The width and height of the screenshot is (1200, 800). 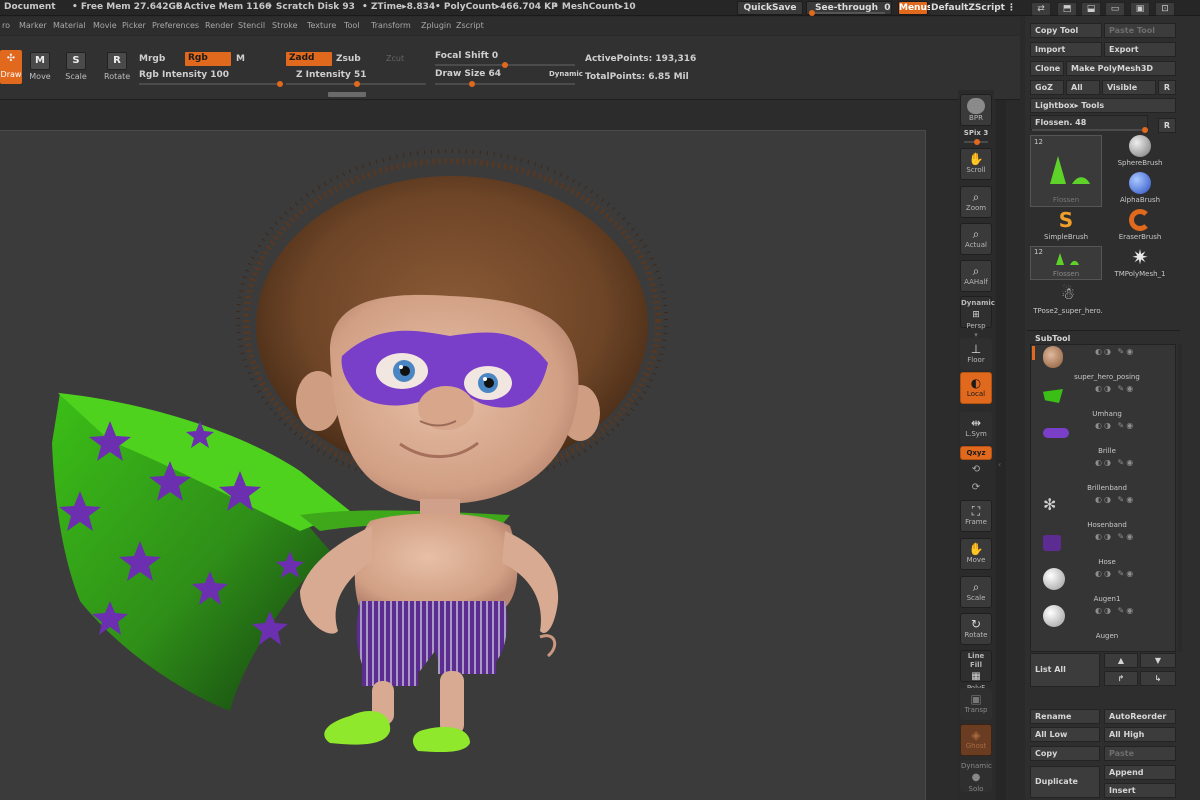 What do you see at coordinates (105, 25) in the screenshot?
I see `menu-movie: Movie` at bounding box center [105, 25].